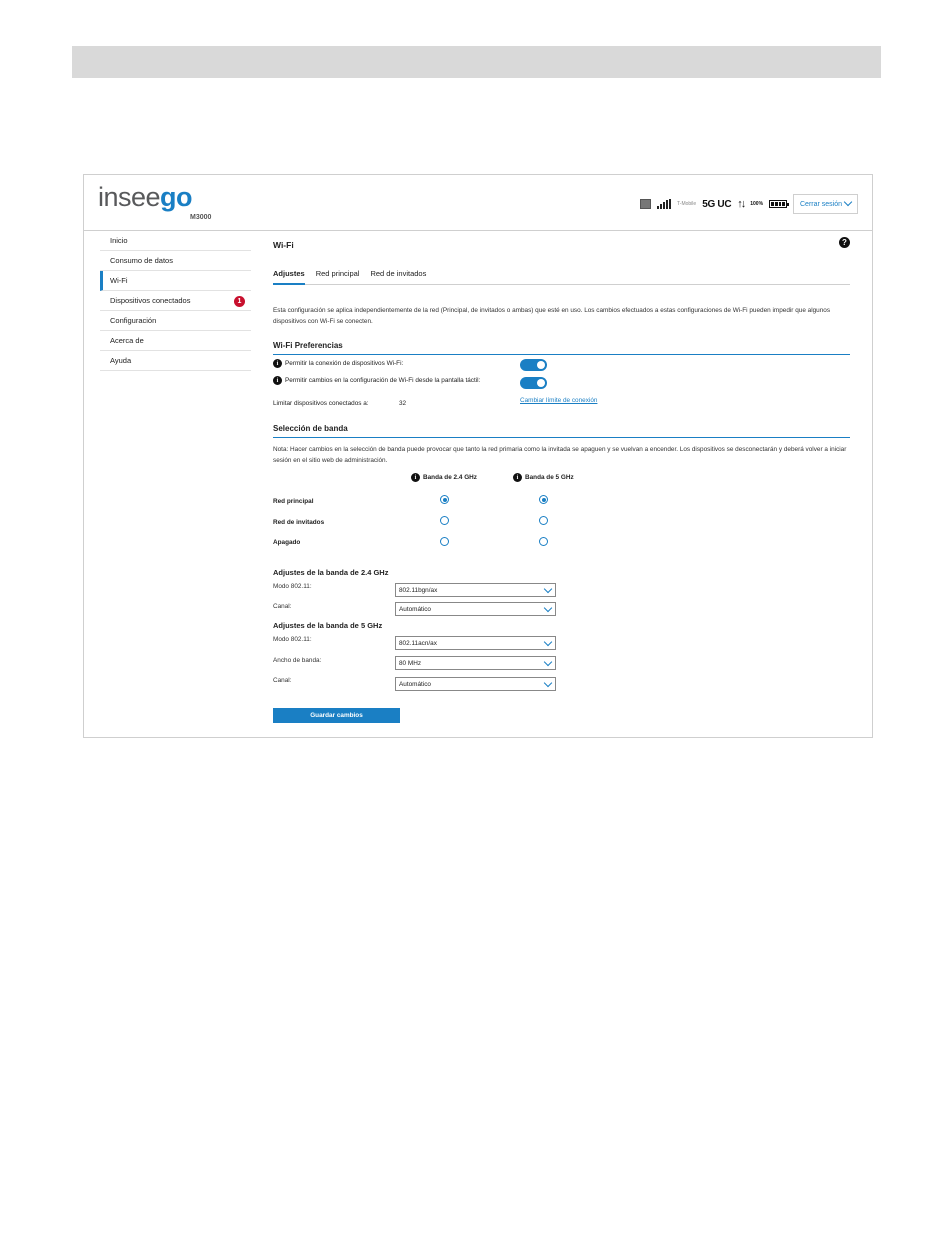 The image size is (950, 1254). Describe the element at coordinates (418, 590) in the screenshot. I see `select-value: 802.11bgn/ax` at that location.